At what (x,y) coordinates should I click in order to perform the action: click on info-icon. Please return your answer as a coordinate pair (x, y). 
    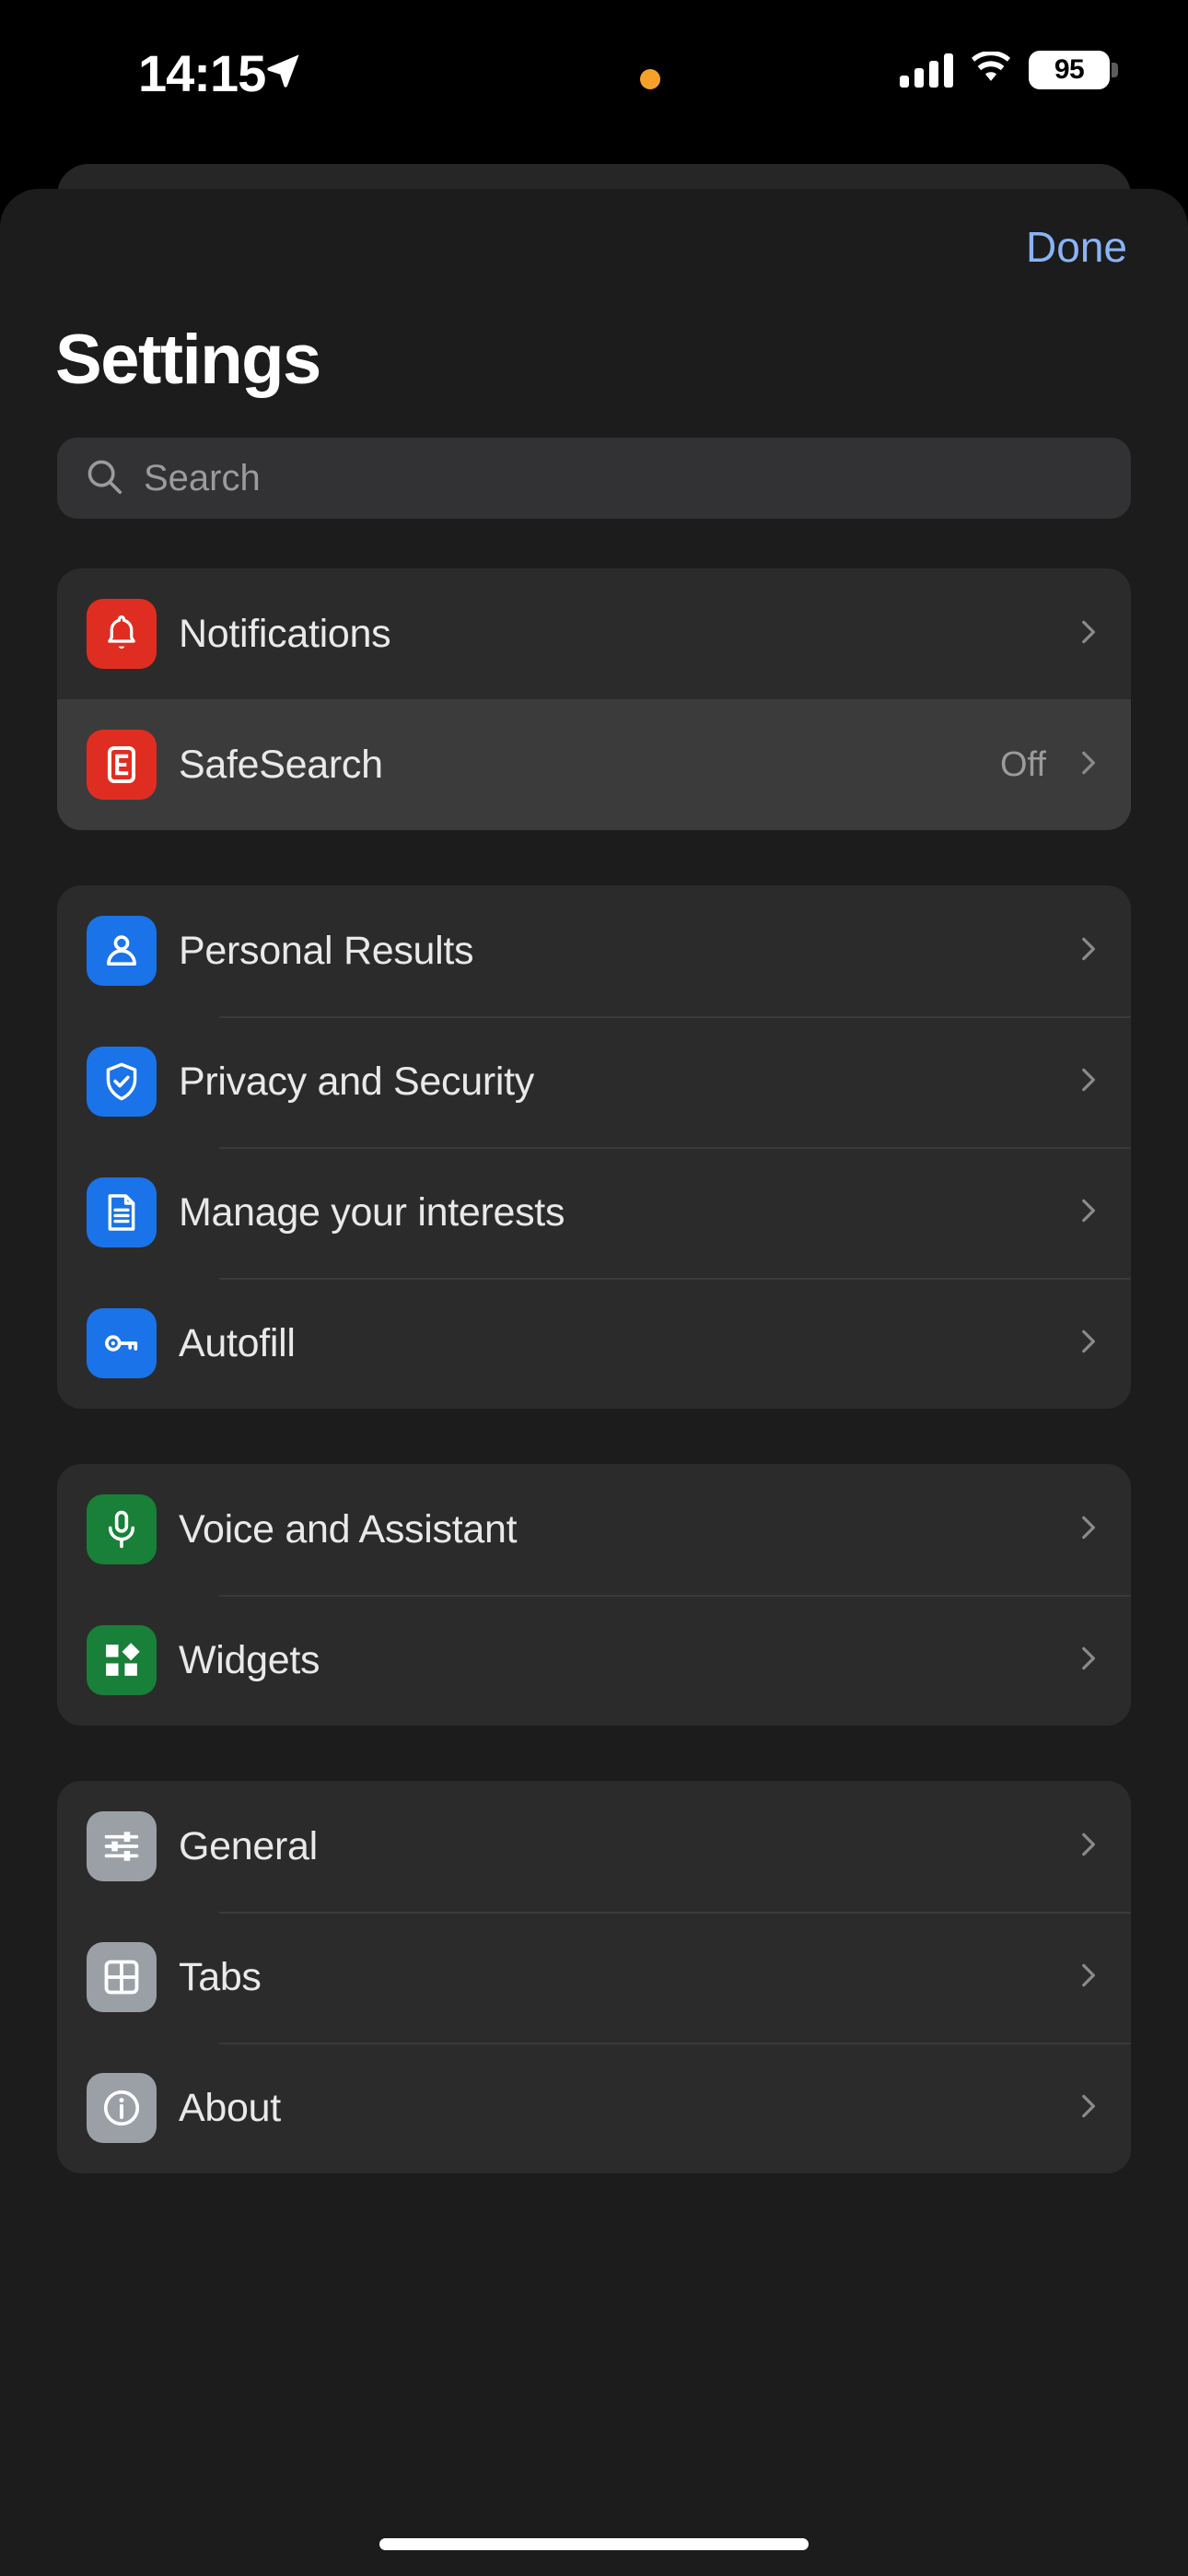
    Looking at the image, I should click on (122, 2108).